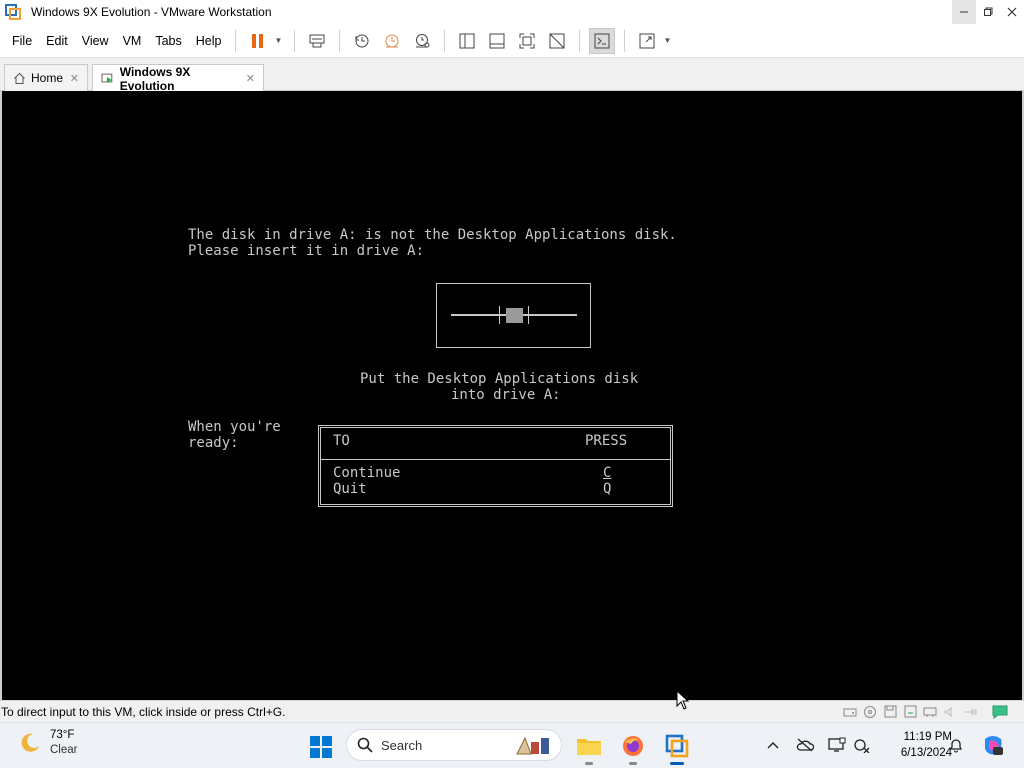 The height and width of the screenshot is (768, 1024). I want to click on option-continue-label: Continue, so click(367, 473).